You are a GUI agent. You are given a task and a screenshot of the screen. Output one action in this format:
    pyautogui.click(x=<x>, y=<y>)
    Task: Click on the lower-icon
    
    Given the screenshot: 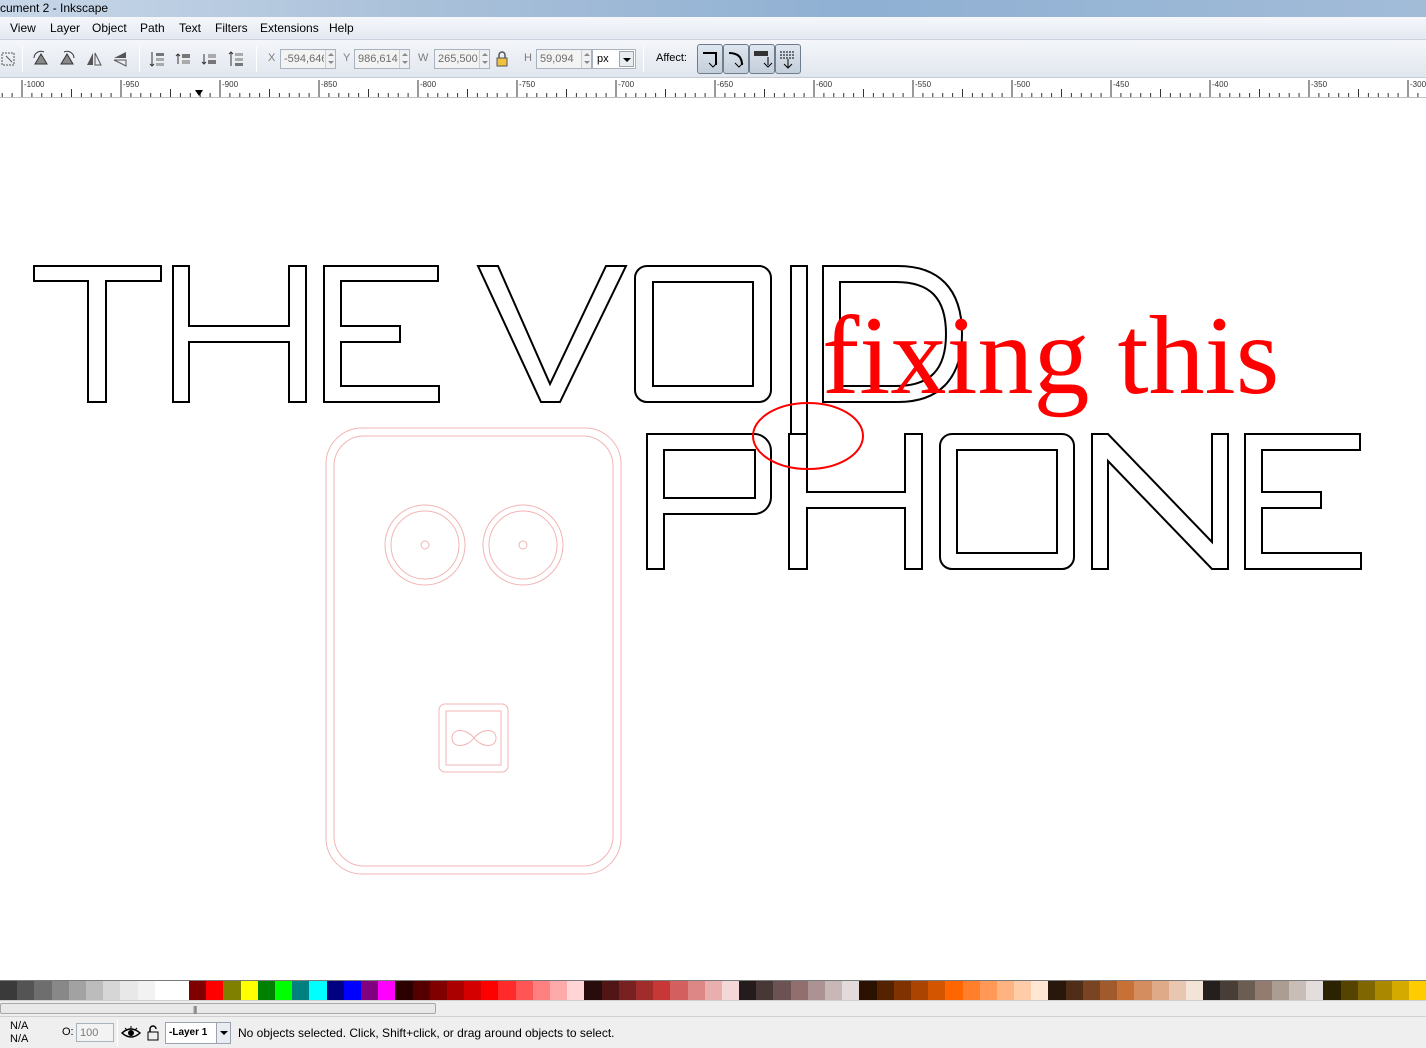 What is the action you would take?
    pyautogui.click(x=209, y=59)
    